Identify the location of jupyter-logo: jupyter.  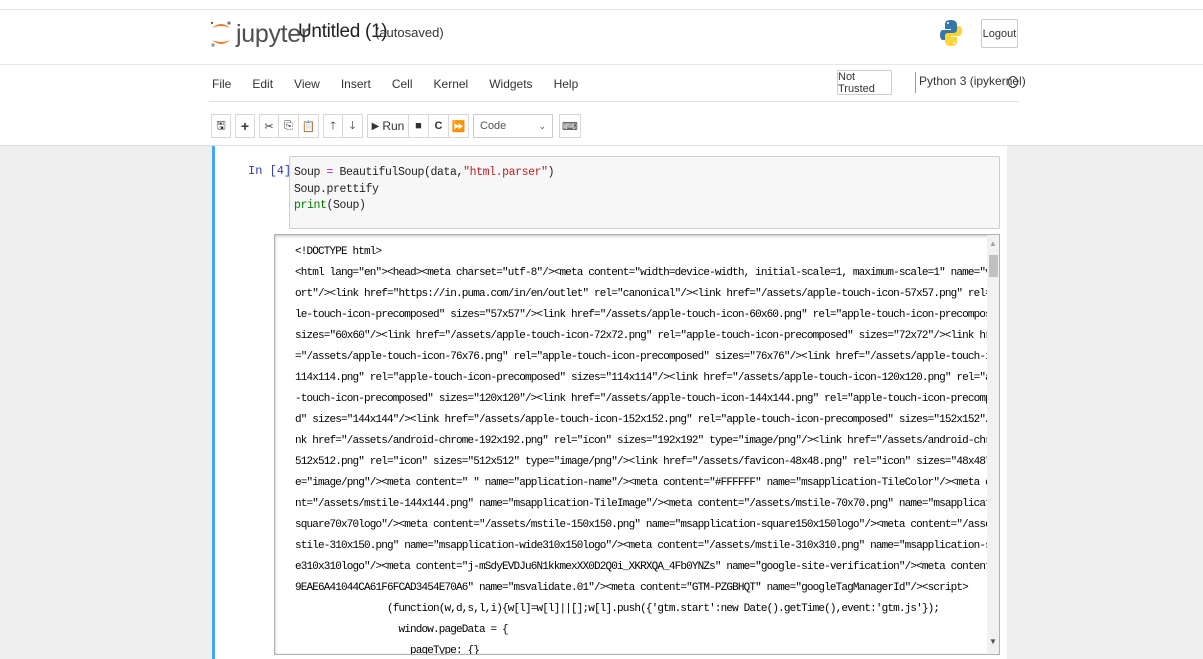
(259, 34).